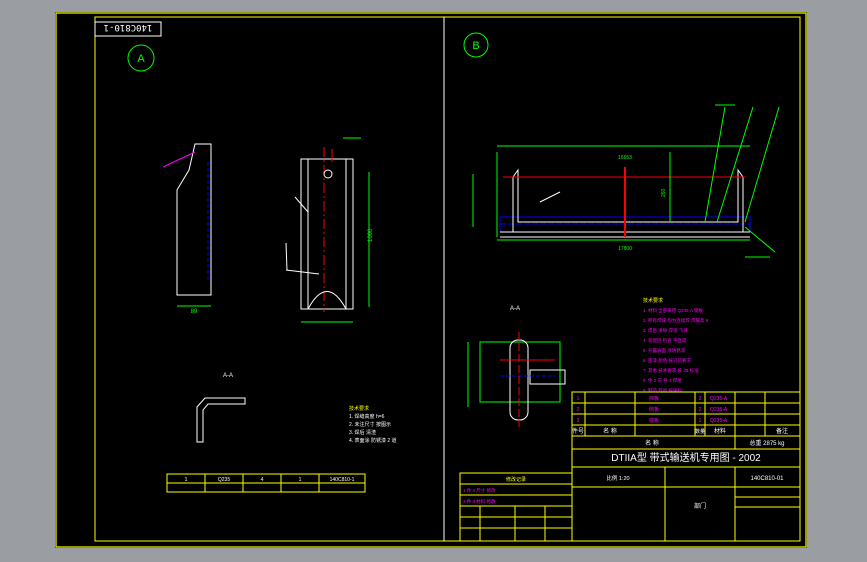  I want to click on parts-b-row-1-no: 1, so click(578, 399).